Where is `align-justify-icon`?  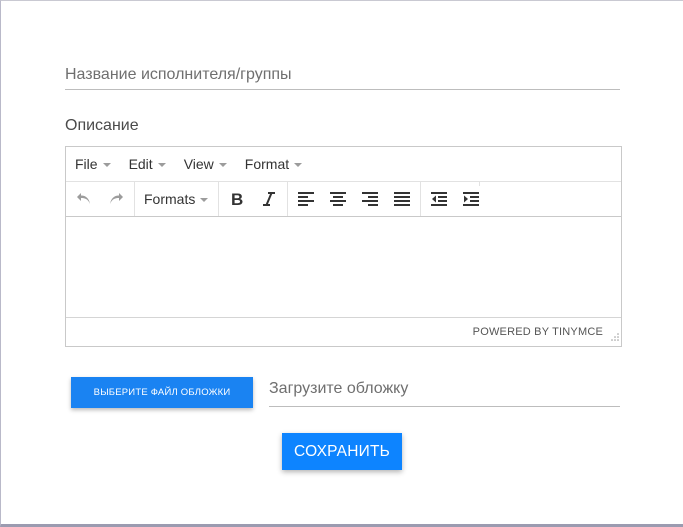 align-justify-icon is located at coordinates (402, 199).